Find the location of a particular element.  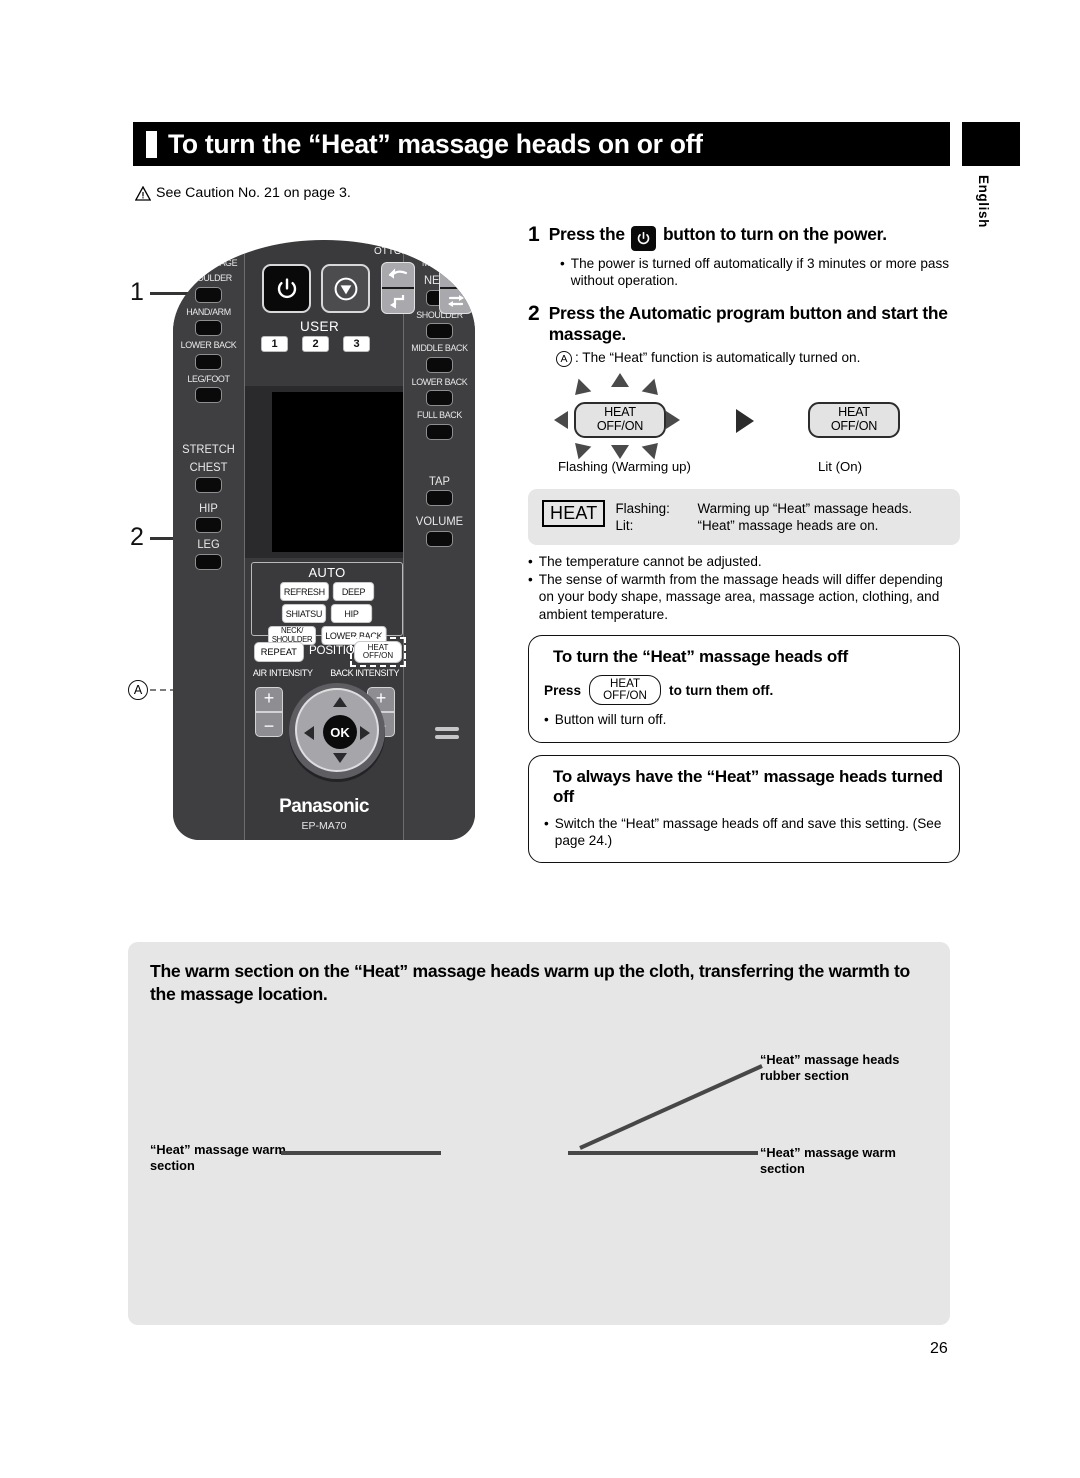

remote-button-chest: CHEST is located at coordinates (208, 476).